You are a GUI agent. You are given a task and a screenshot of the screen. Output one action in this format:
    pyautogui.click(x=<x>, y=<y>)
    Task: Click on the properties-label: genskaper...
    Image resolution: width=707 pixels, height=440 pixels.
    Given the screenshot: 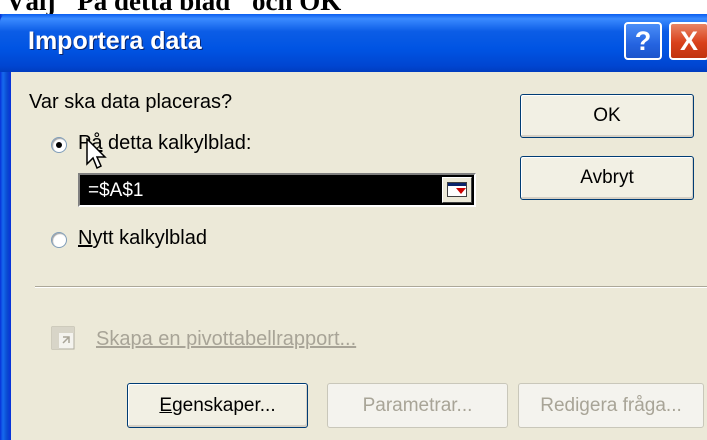 What is the action you would take?
    pyautogui.click(x=224, y=405)
    